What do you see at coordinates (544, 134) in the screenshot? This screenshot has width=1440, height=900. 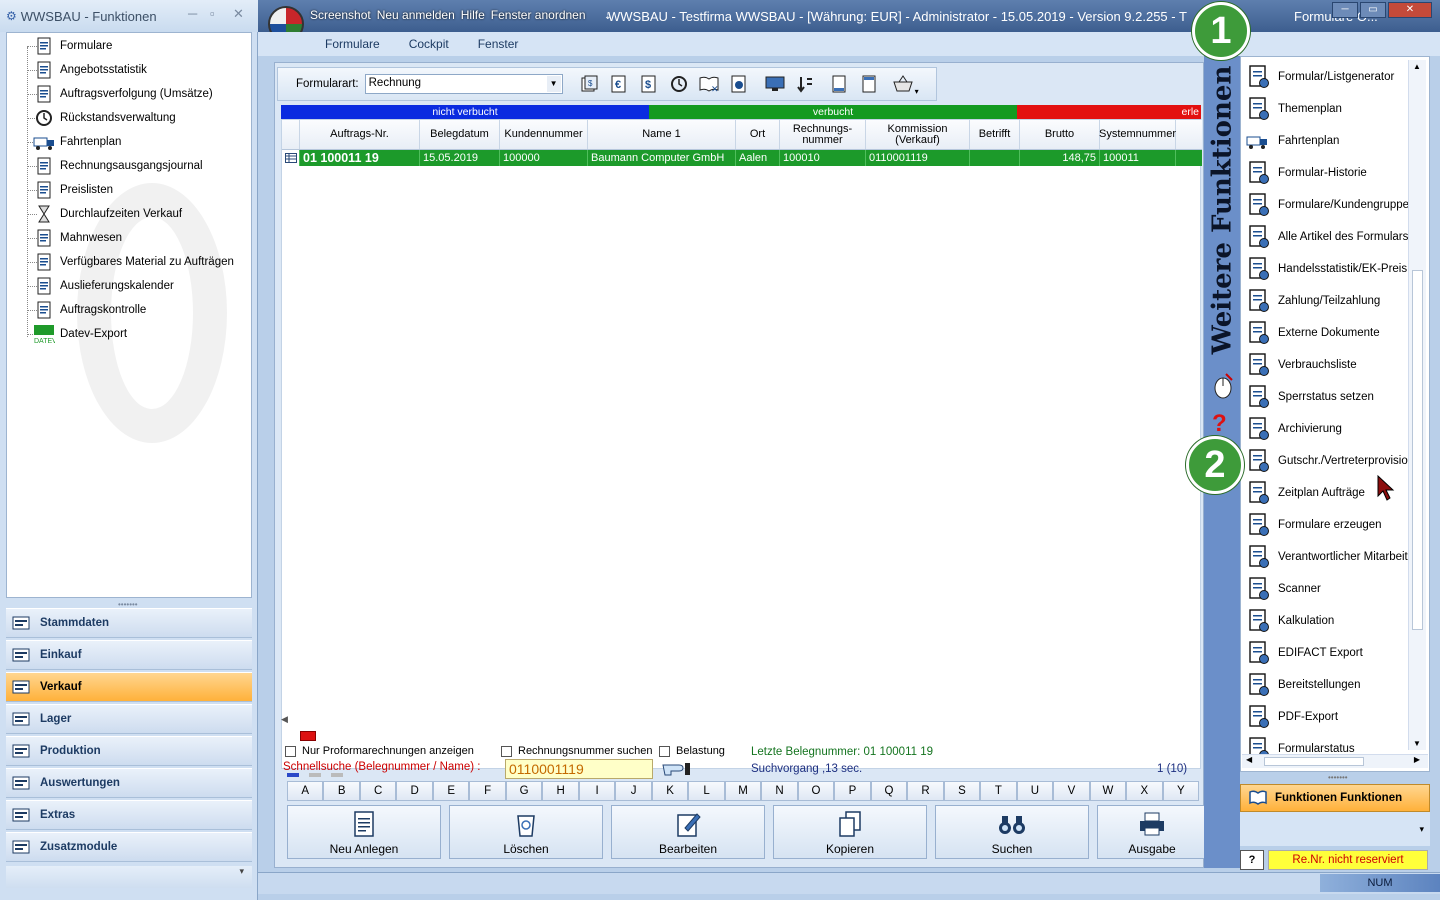 I see `column-header: Kundennummer` at bounding box center [544, 134].